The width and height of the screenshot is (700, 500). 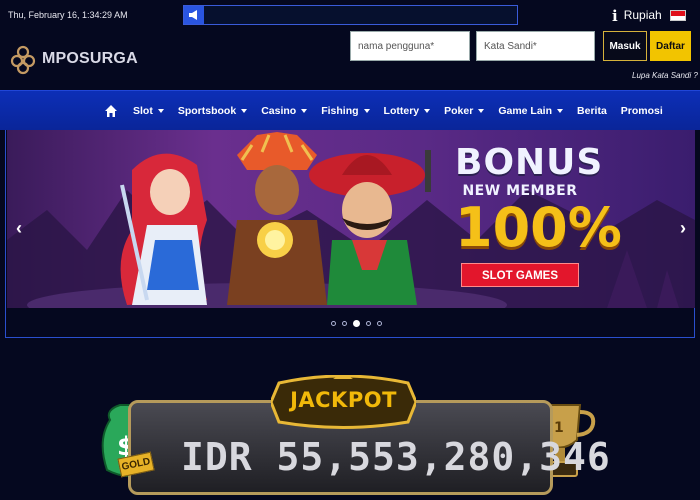 I want to click on jackpot-amount: IDR 55,553,280,346, so click(x=396, y=457).